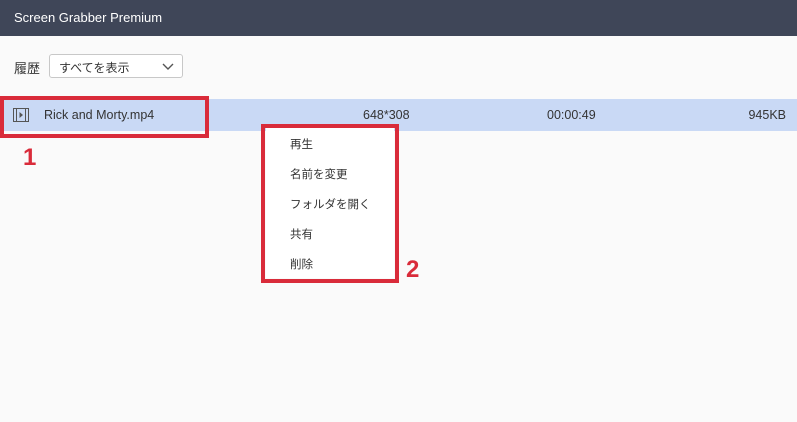 The width and height of the screenshot is (797, 422). What do you see at coordinates (767, 115) in the screenshot?
I see `recording-size: 945KB` at bounding box center [767, 115].